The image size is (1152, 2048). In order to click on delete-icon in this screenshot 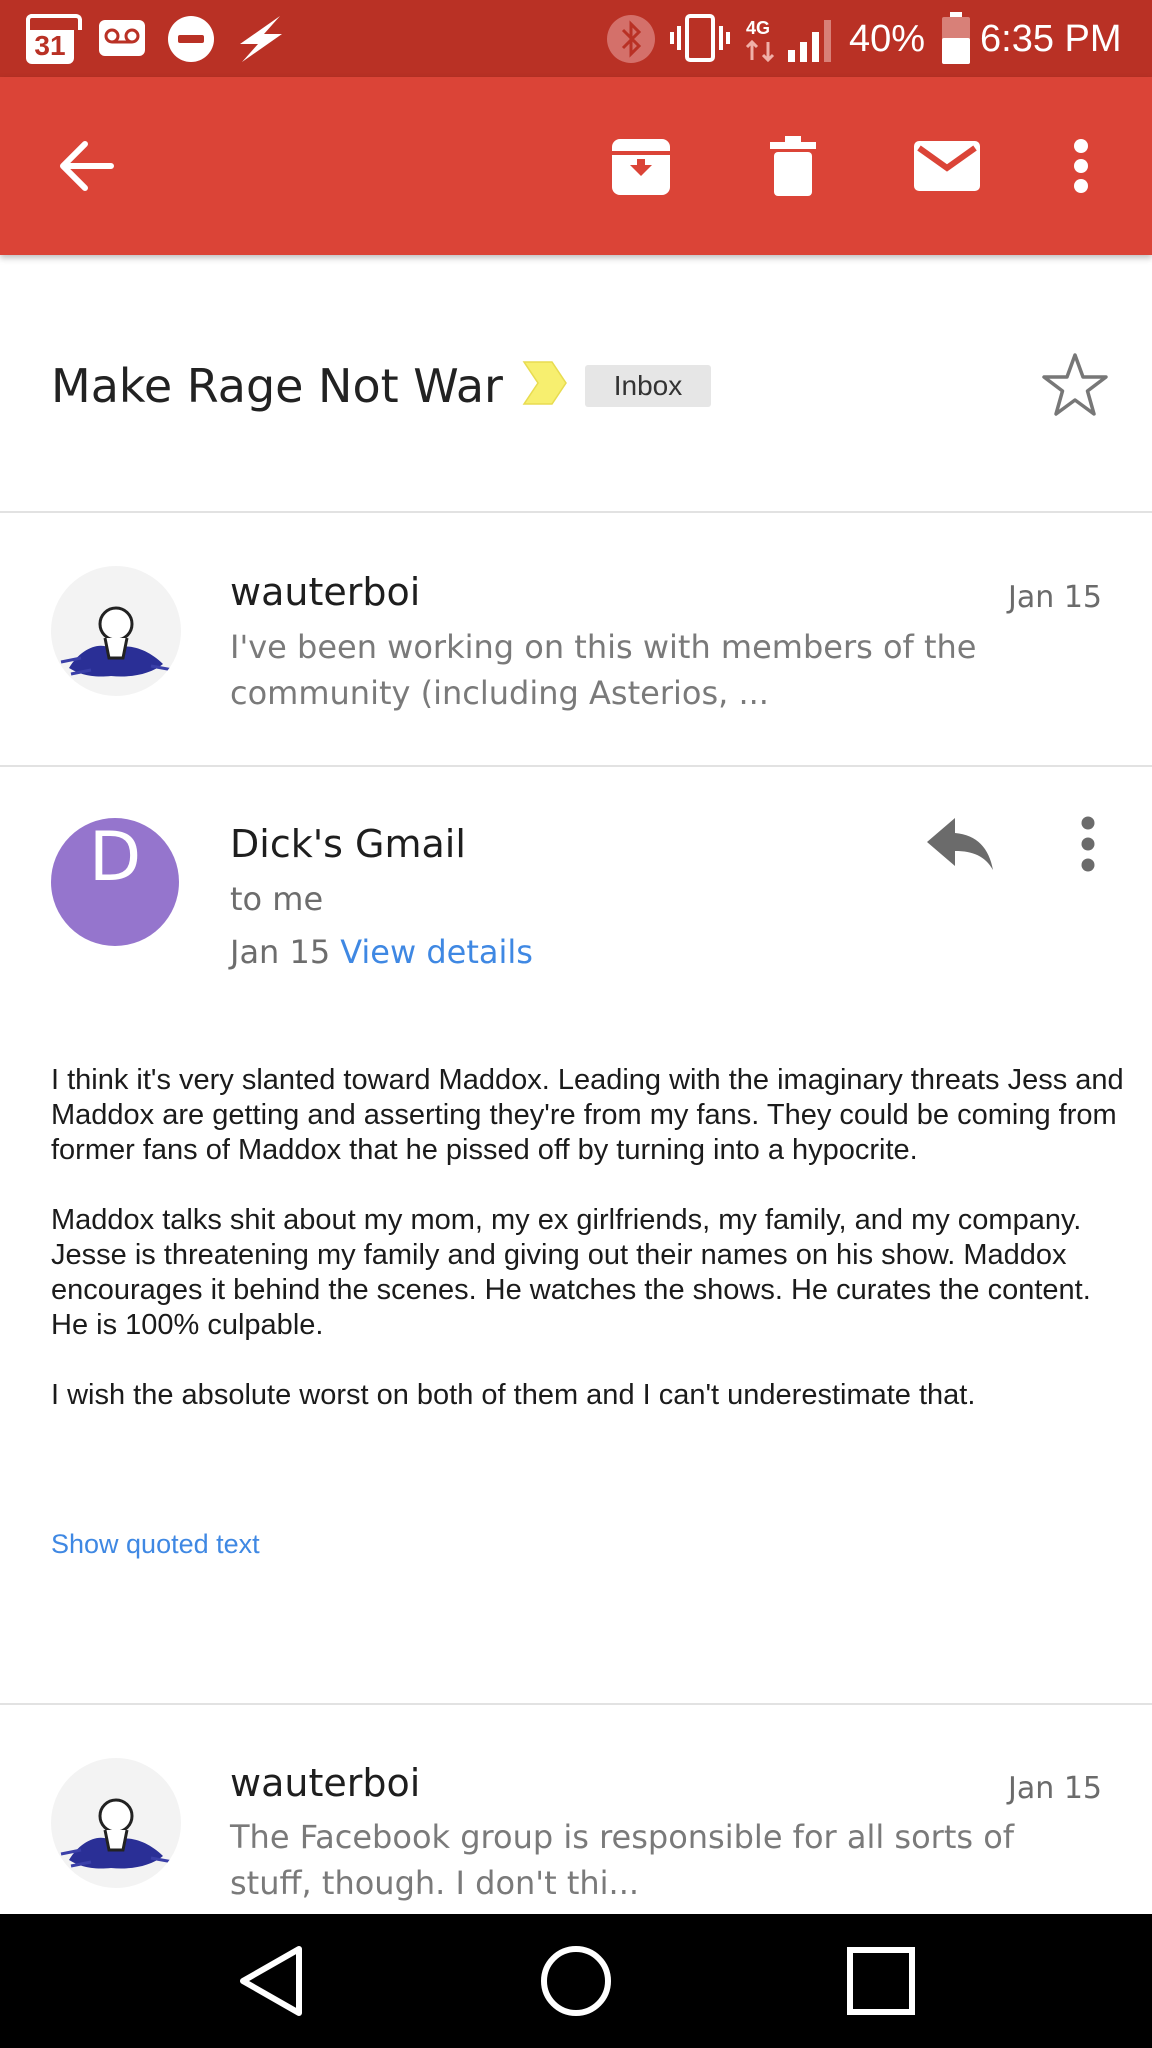, I will do `click(793, 166)`.